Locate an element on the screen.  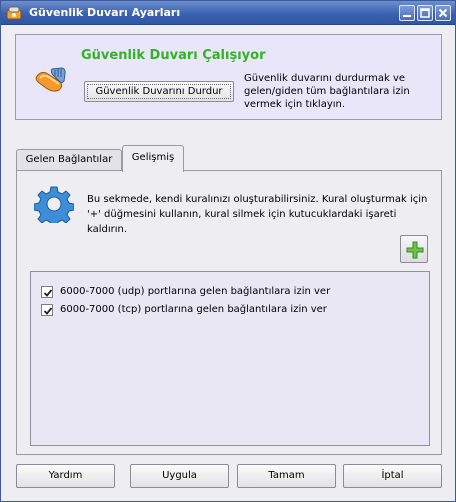
help-button: Yardım is located at coordinates (65, 476).